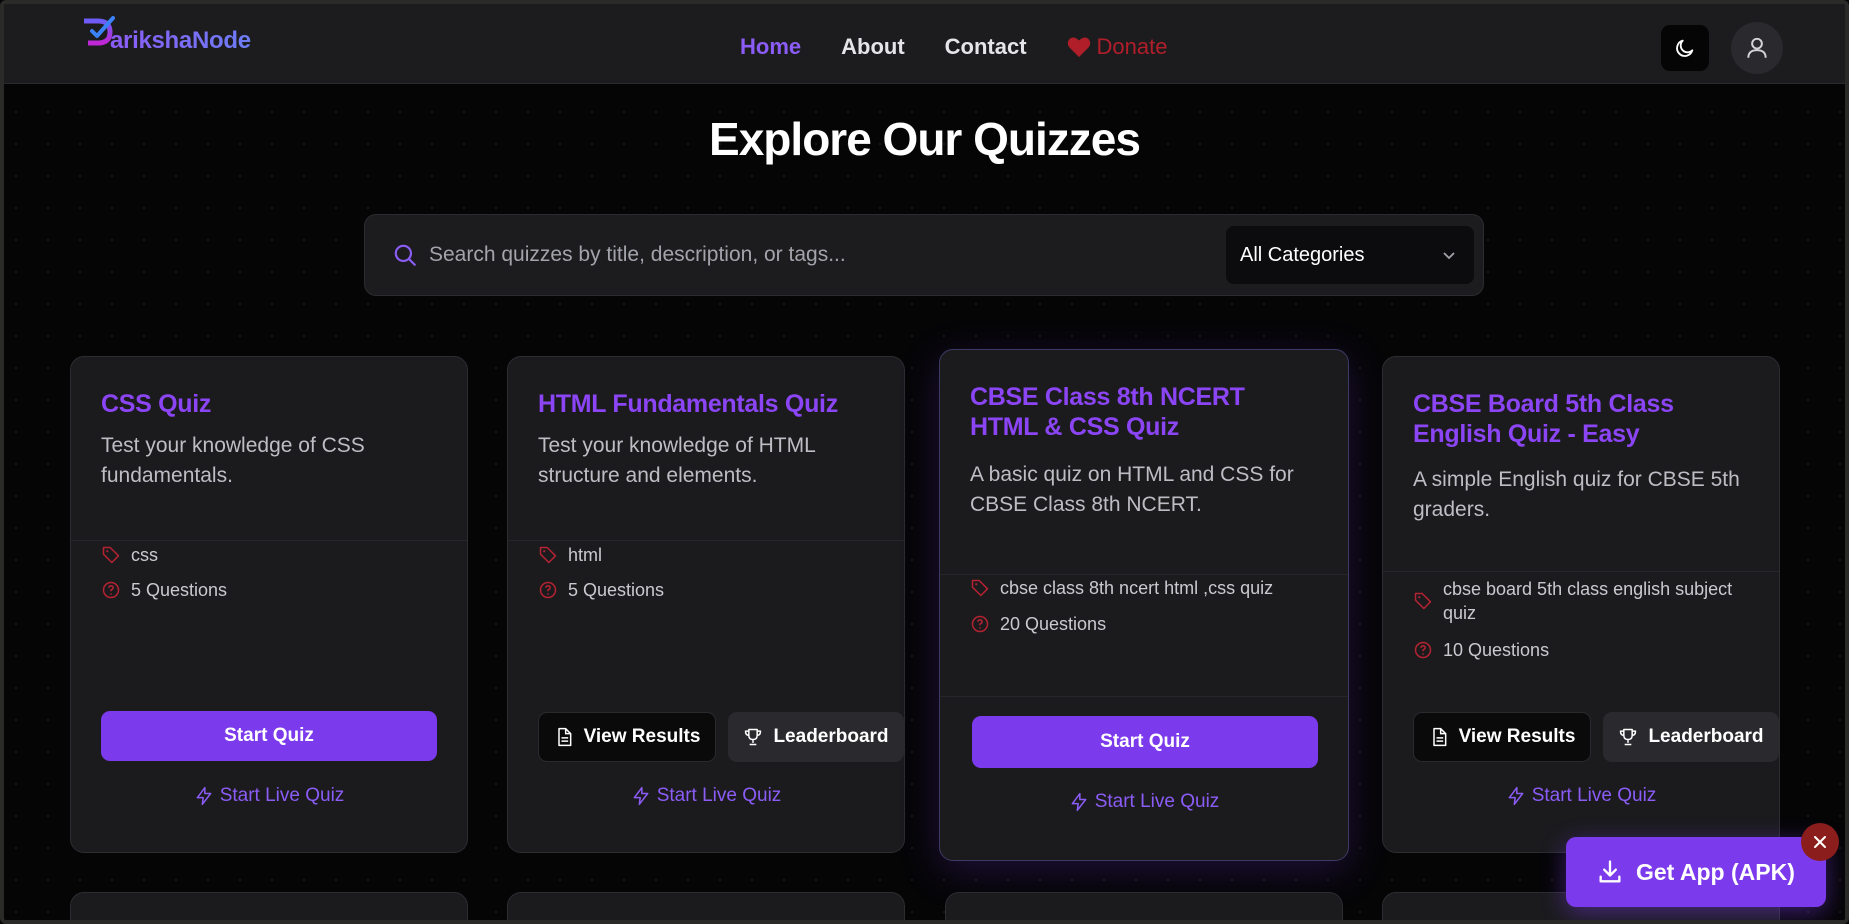  I want to click on quiz-title: HTML Fundamentals Quiz, so click(713, 404).